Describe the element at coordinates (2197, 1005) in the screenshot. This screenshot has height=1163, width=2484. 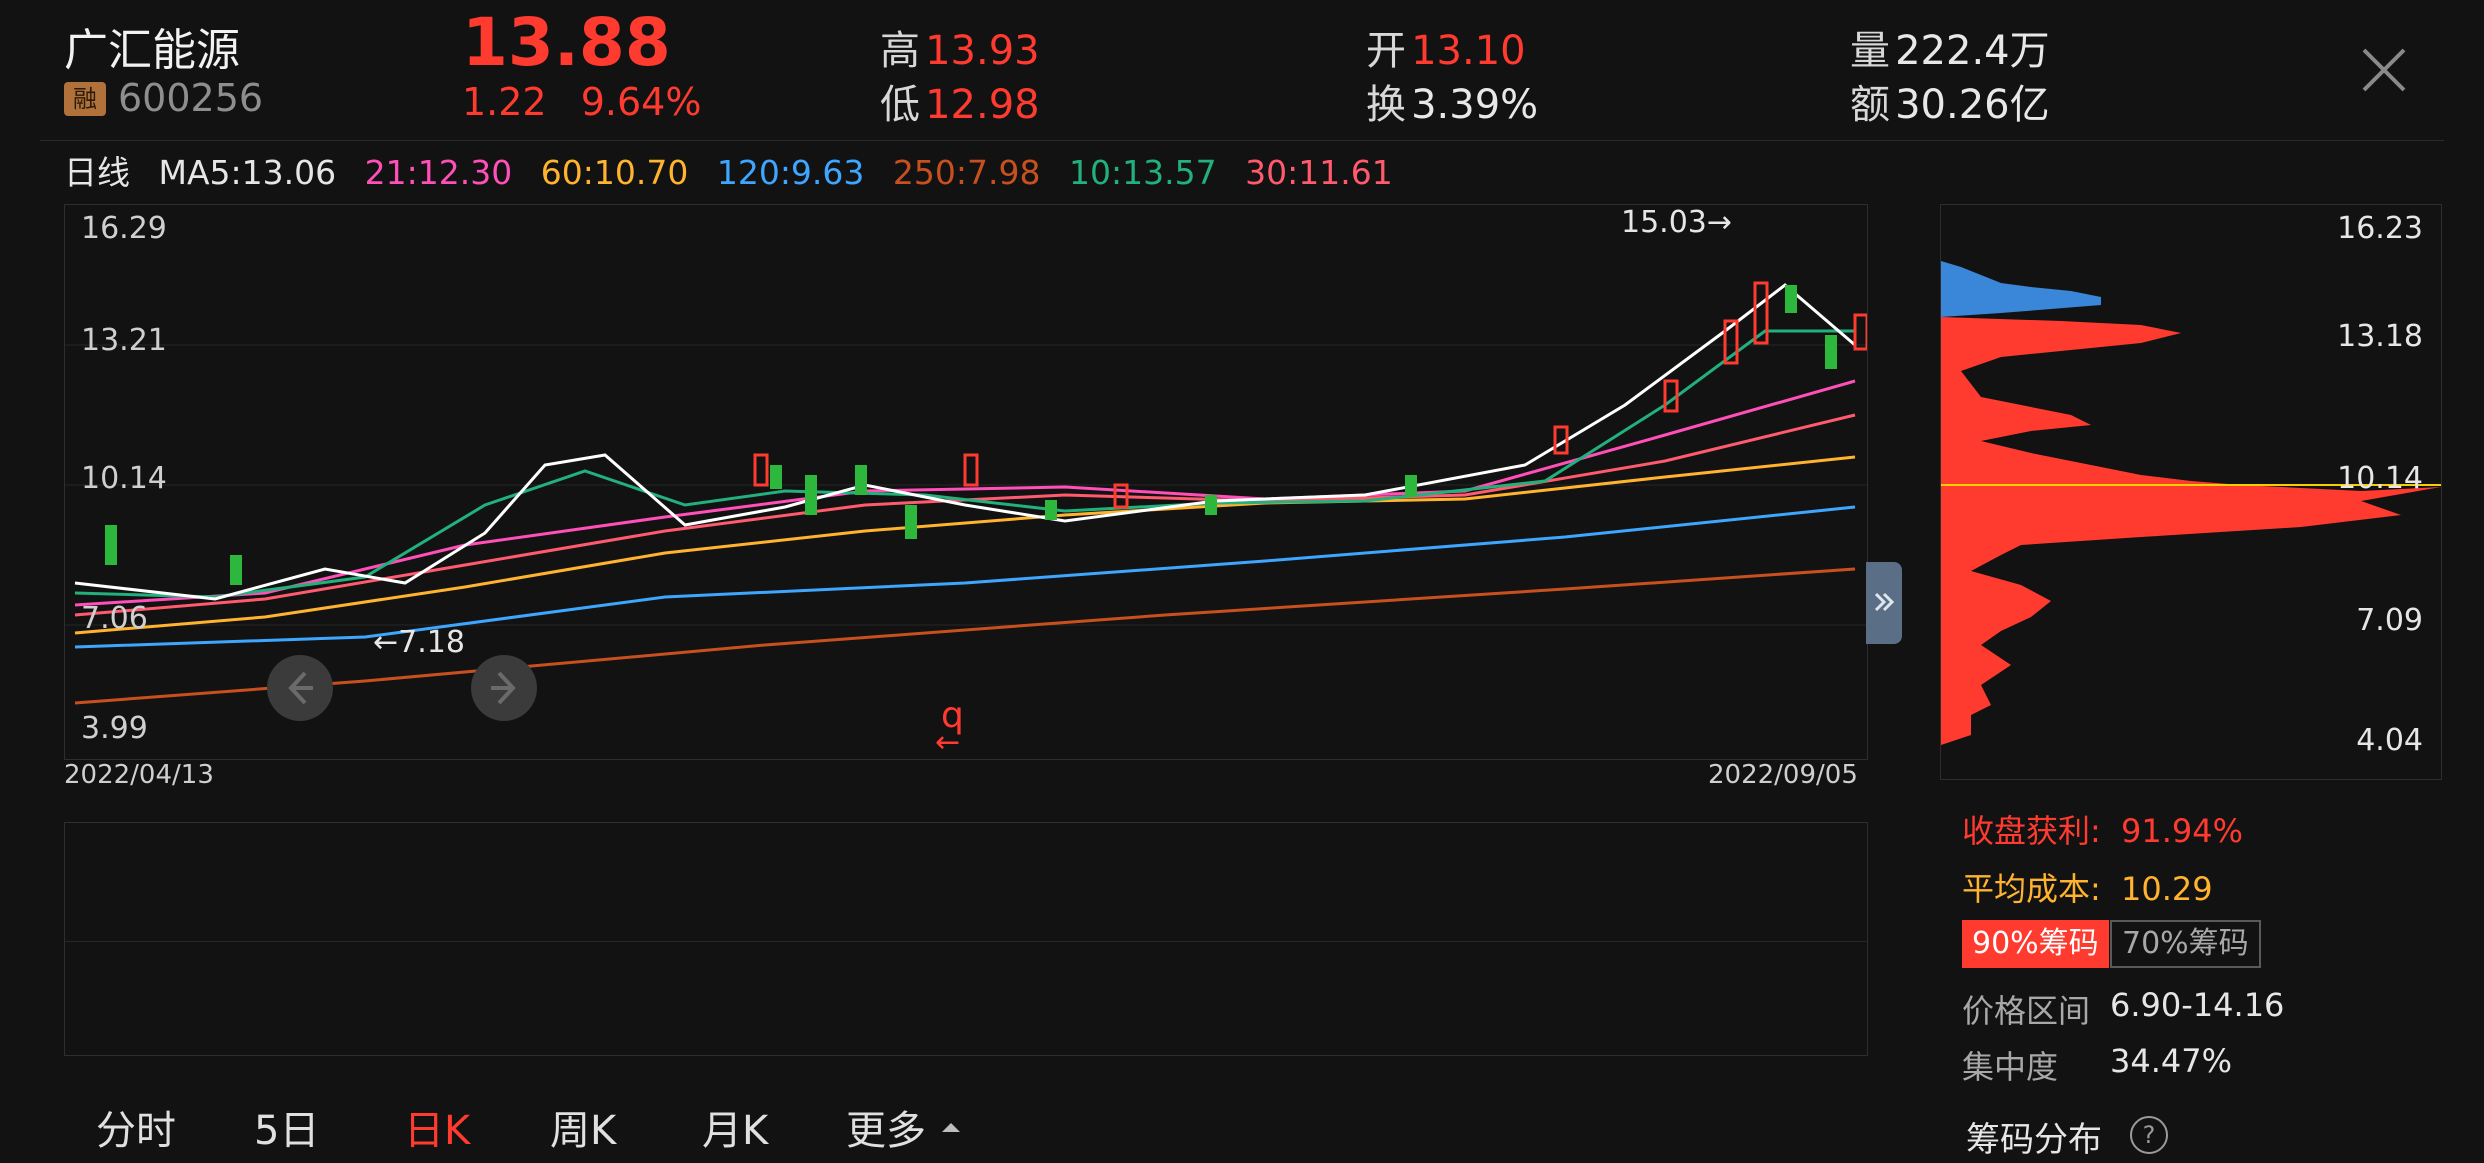
I see `range-value: 6.90-14.16` at that location.